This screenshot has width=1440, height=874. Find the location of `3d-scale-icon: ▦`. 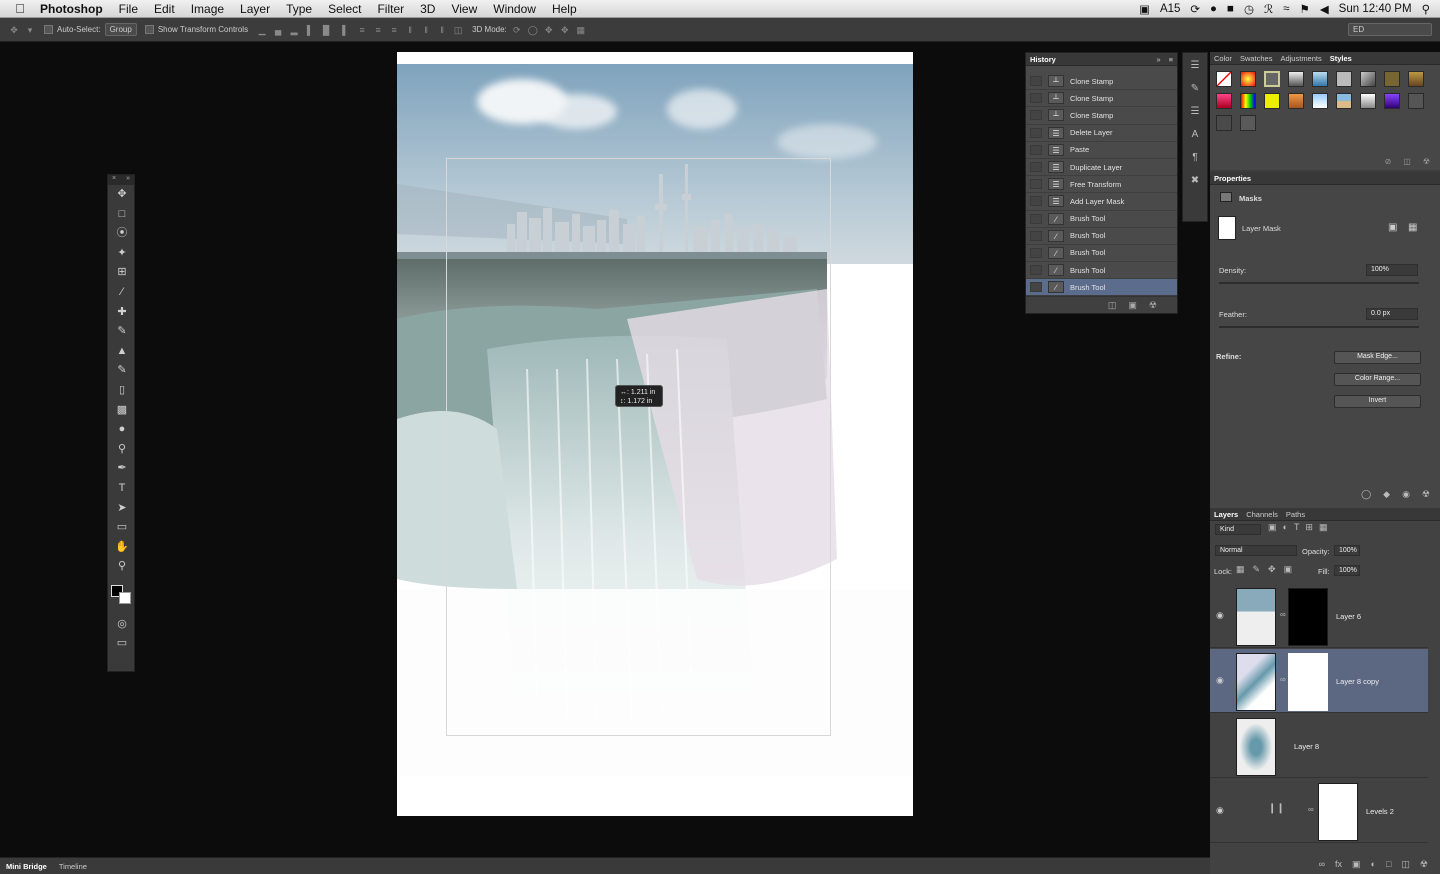

3d-scale-icon: ▦ is located at coordinates (581, 30).